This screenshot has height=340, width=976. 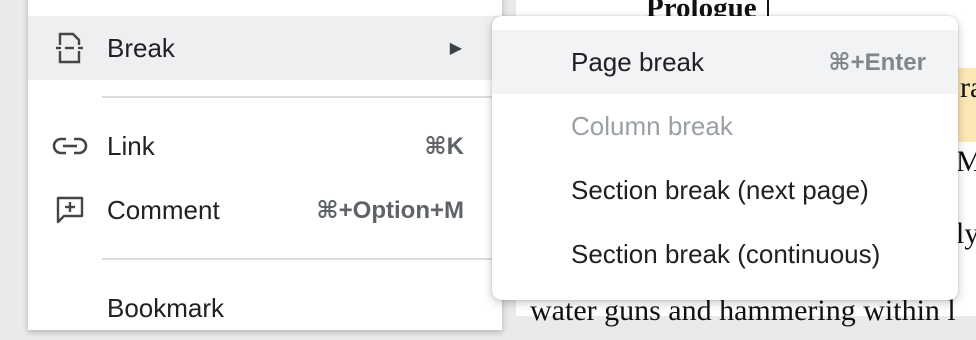 I want to click on submenu-item-label: Column break, so click(x=652, y=125).